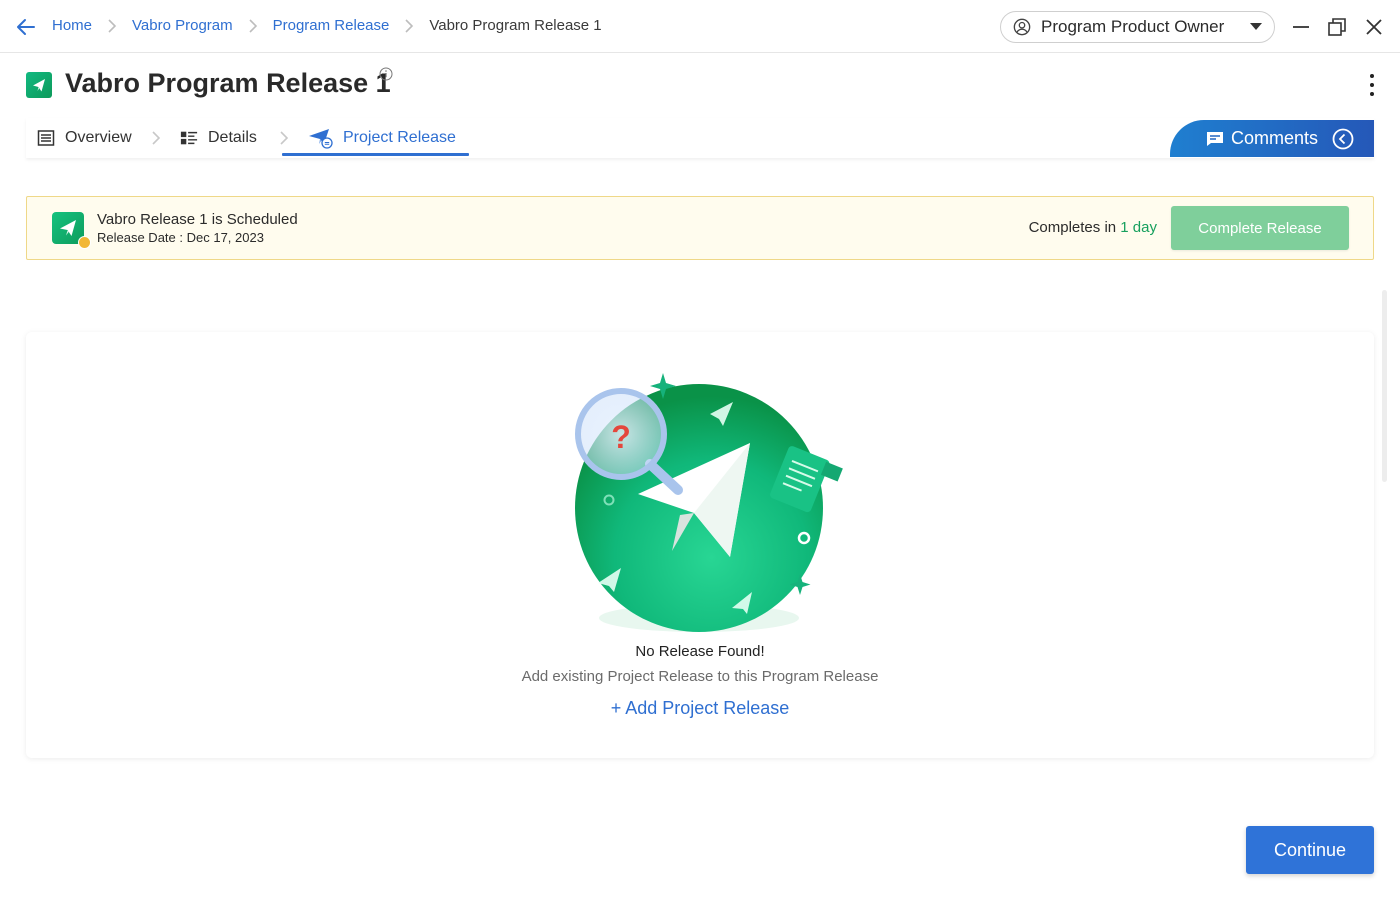  Describe the element at coordinates (26, 27) in the screenshot. I see `back-arrow-icon` at that location.